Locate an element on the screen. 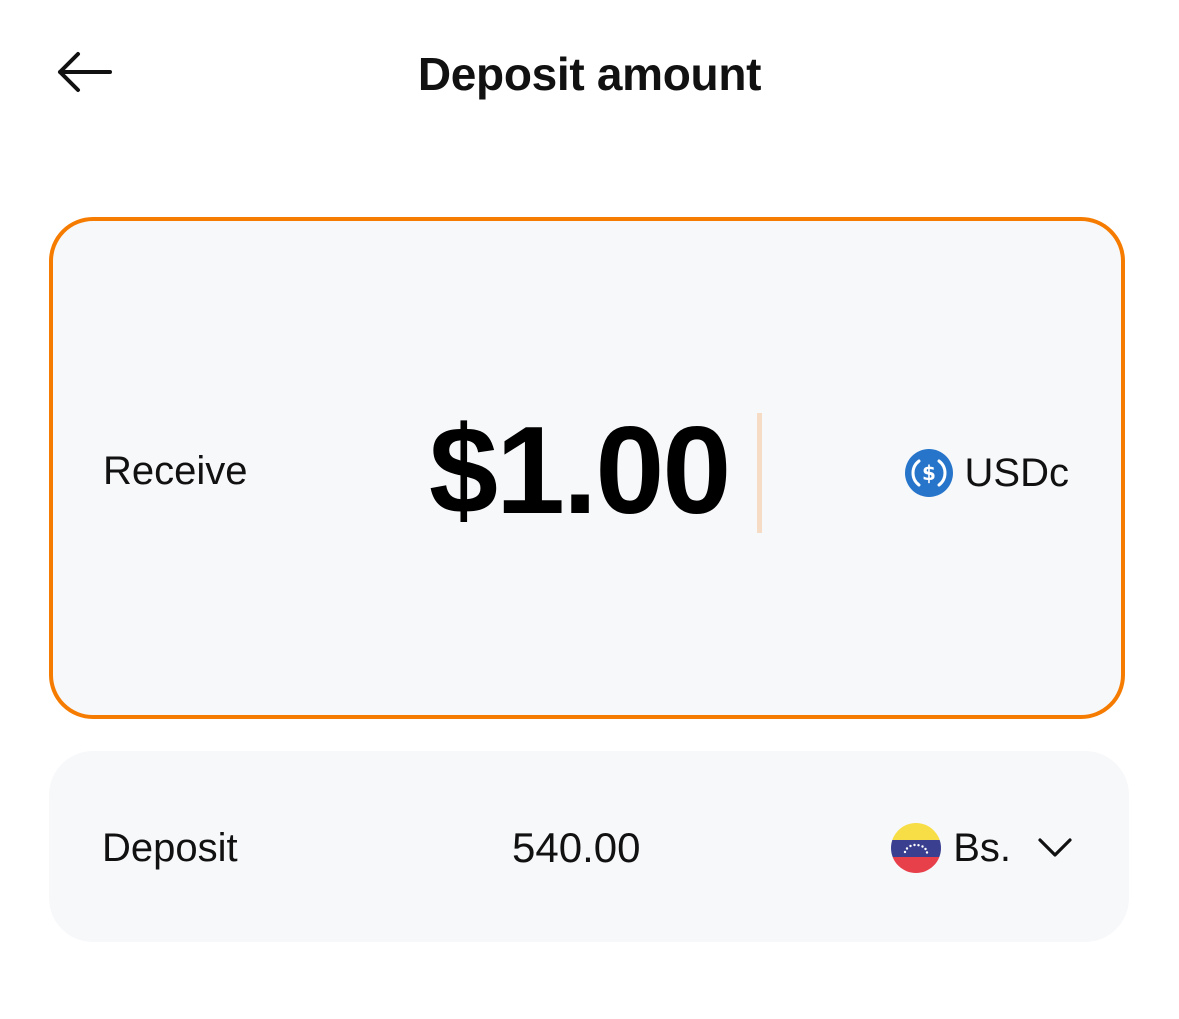  receive-amount-input: $1.00 is located at coordinates (580, 471).